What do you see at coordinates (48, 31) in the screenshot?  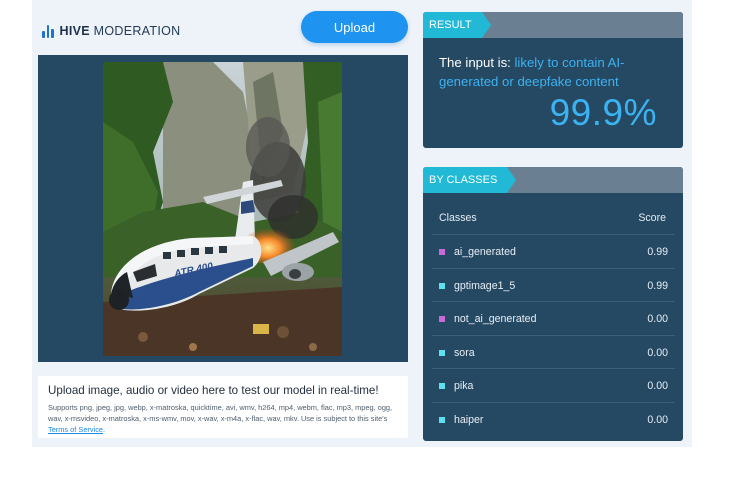 I see `bars-icon` at bounding box center [48, 31].